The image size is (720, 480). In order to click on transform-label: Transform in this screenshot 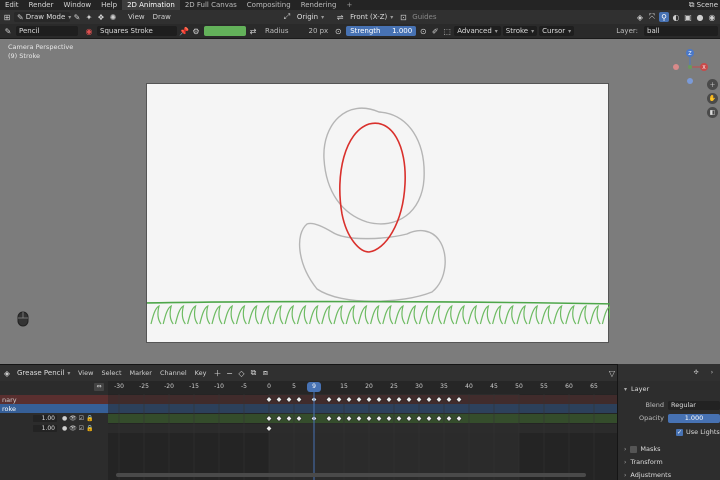, I will do `click(646, 462)`.